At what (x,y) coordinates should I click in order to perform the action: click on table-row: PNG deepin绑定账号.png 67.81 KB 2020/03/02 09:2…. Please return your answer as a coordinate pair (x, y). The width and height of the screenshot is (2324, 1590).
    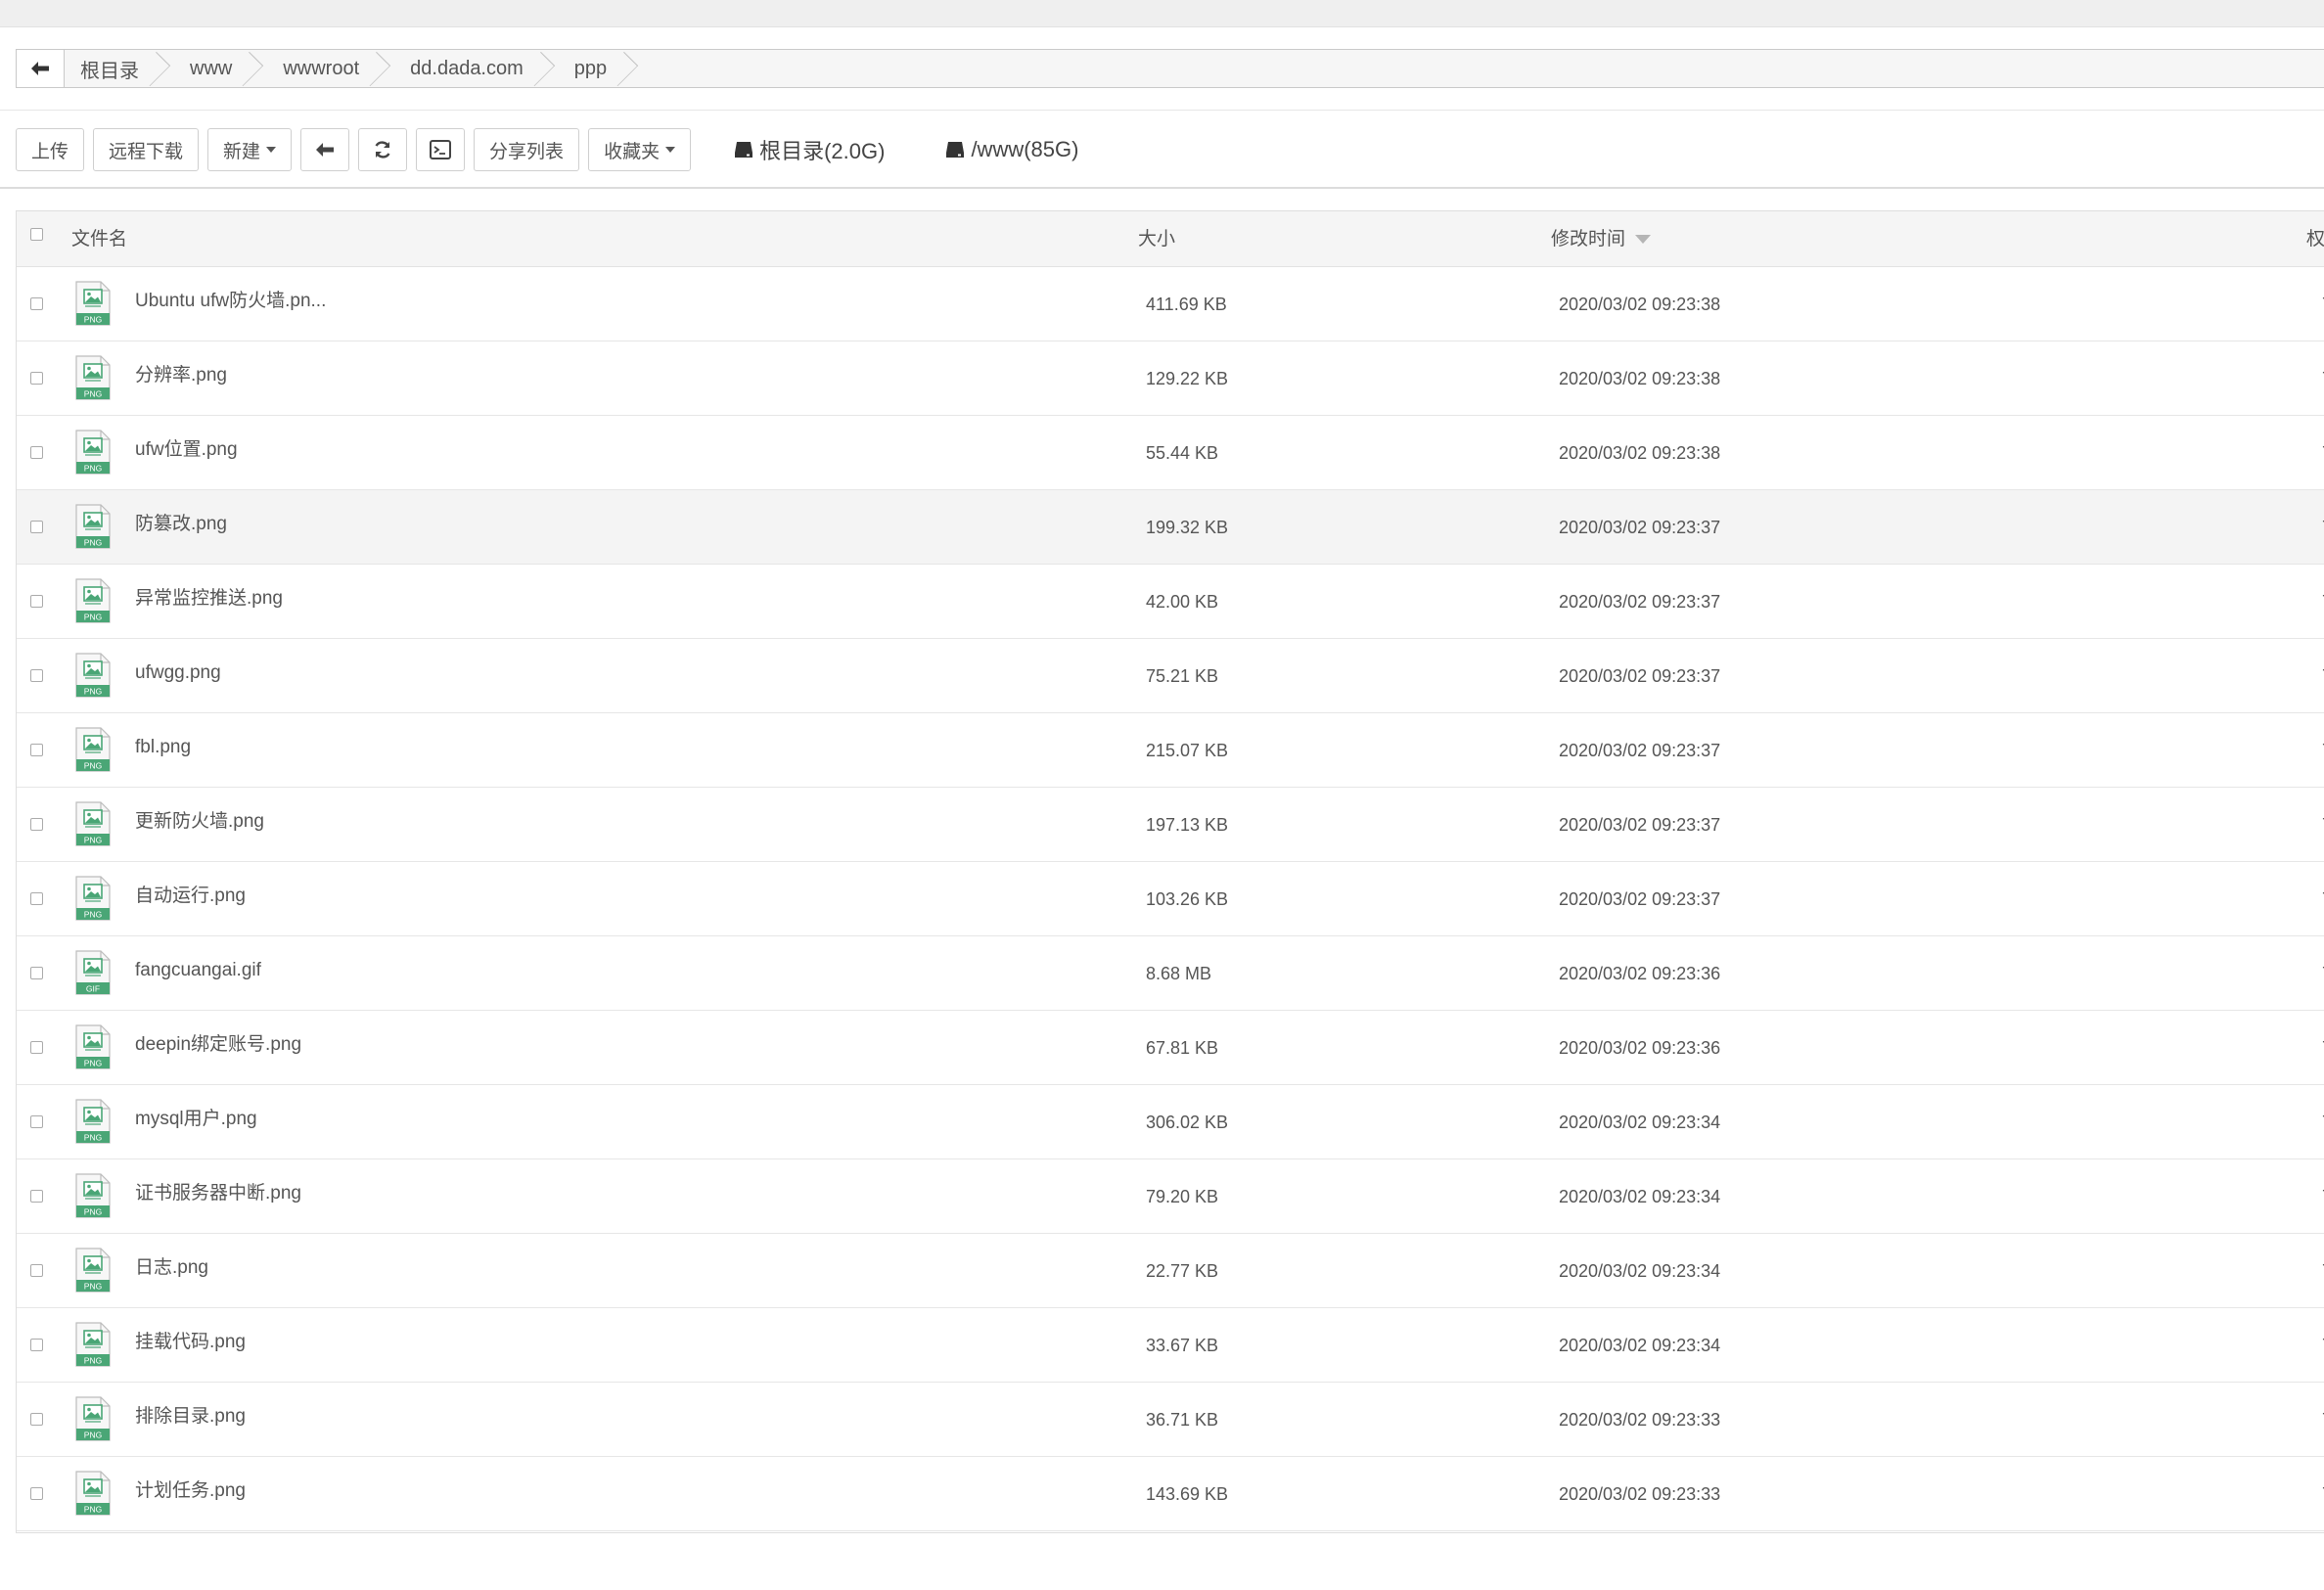
    Looking at the image, I should click on (1170, 1048).